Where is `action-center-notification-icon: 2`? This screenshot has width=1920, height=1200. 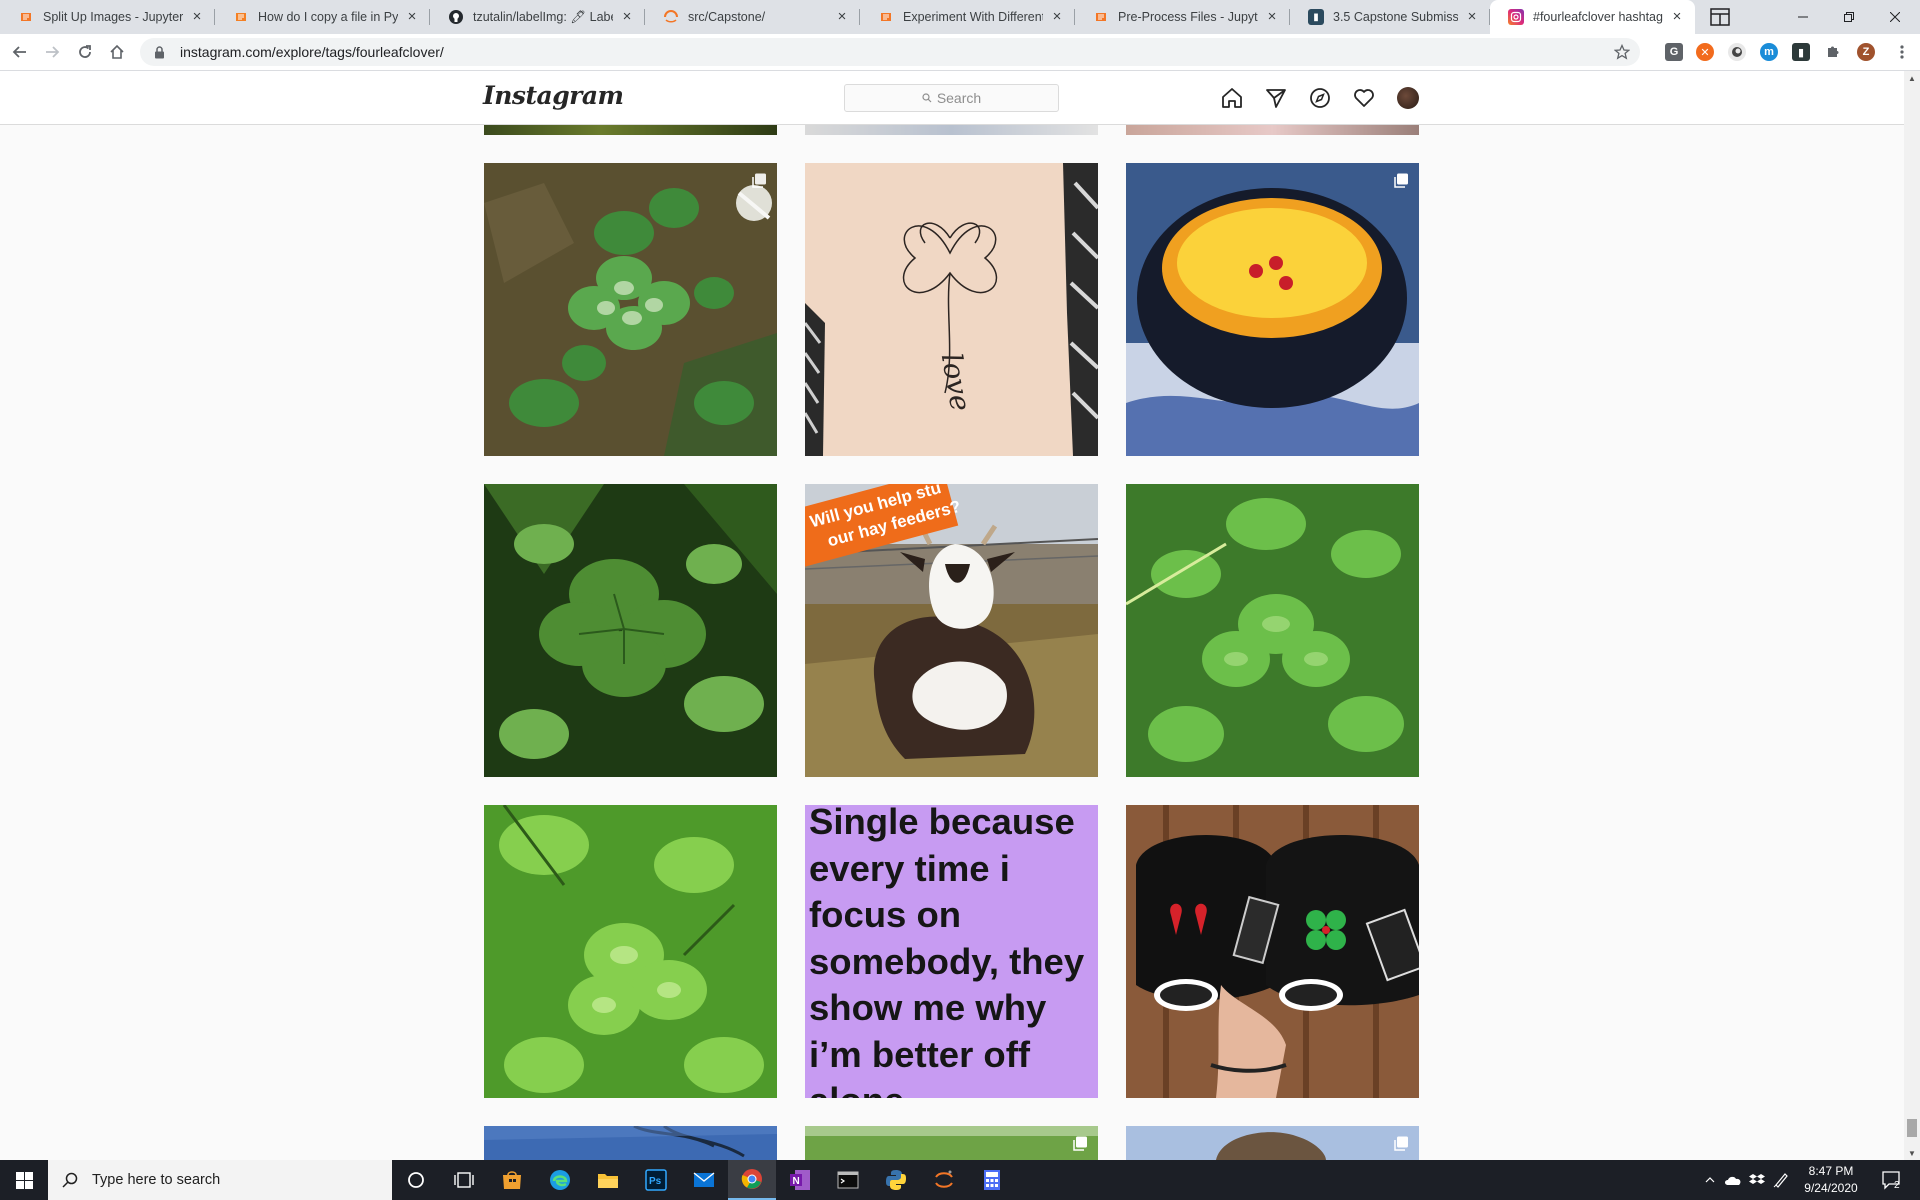 action-center-notification-icon: 2 is located at coordinates (1892, 1180).